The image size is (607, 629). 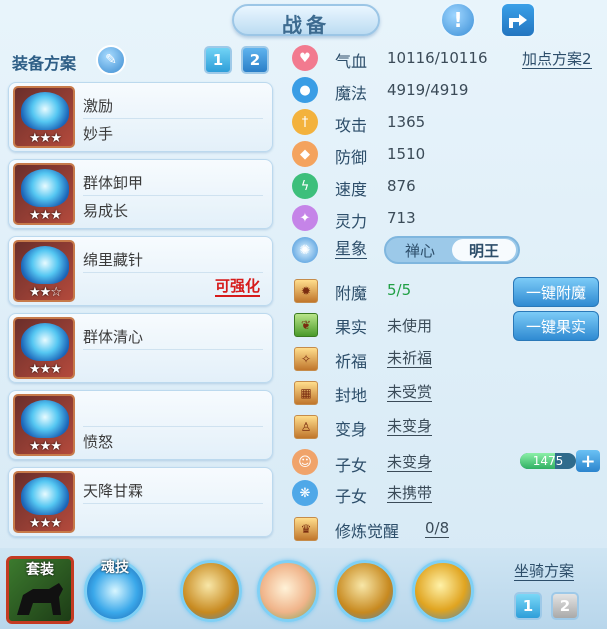 What do you see at coordinates (447, 59) in the screenshot?
I see `stat-hp: ♥ 气血 10116/10116` at bounding box center [447, 59].